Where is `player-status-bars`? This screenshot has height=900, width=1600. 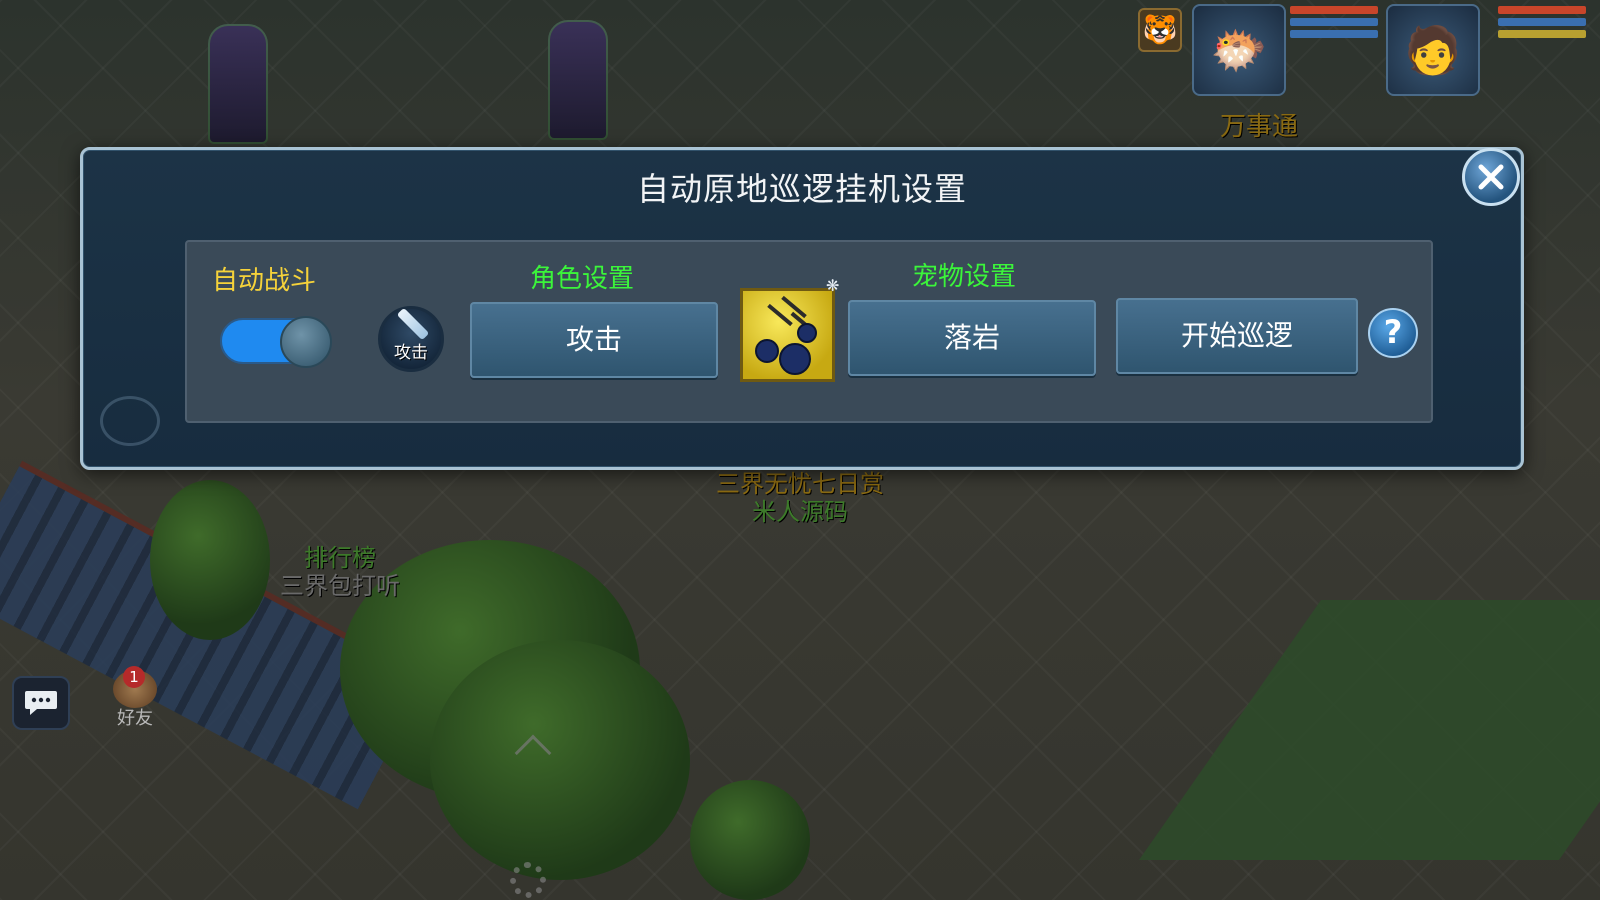
player-status-bars is located at coordinates (1542, 24).